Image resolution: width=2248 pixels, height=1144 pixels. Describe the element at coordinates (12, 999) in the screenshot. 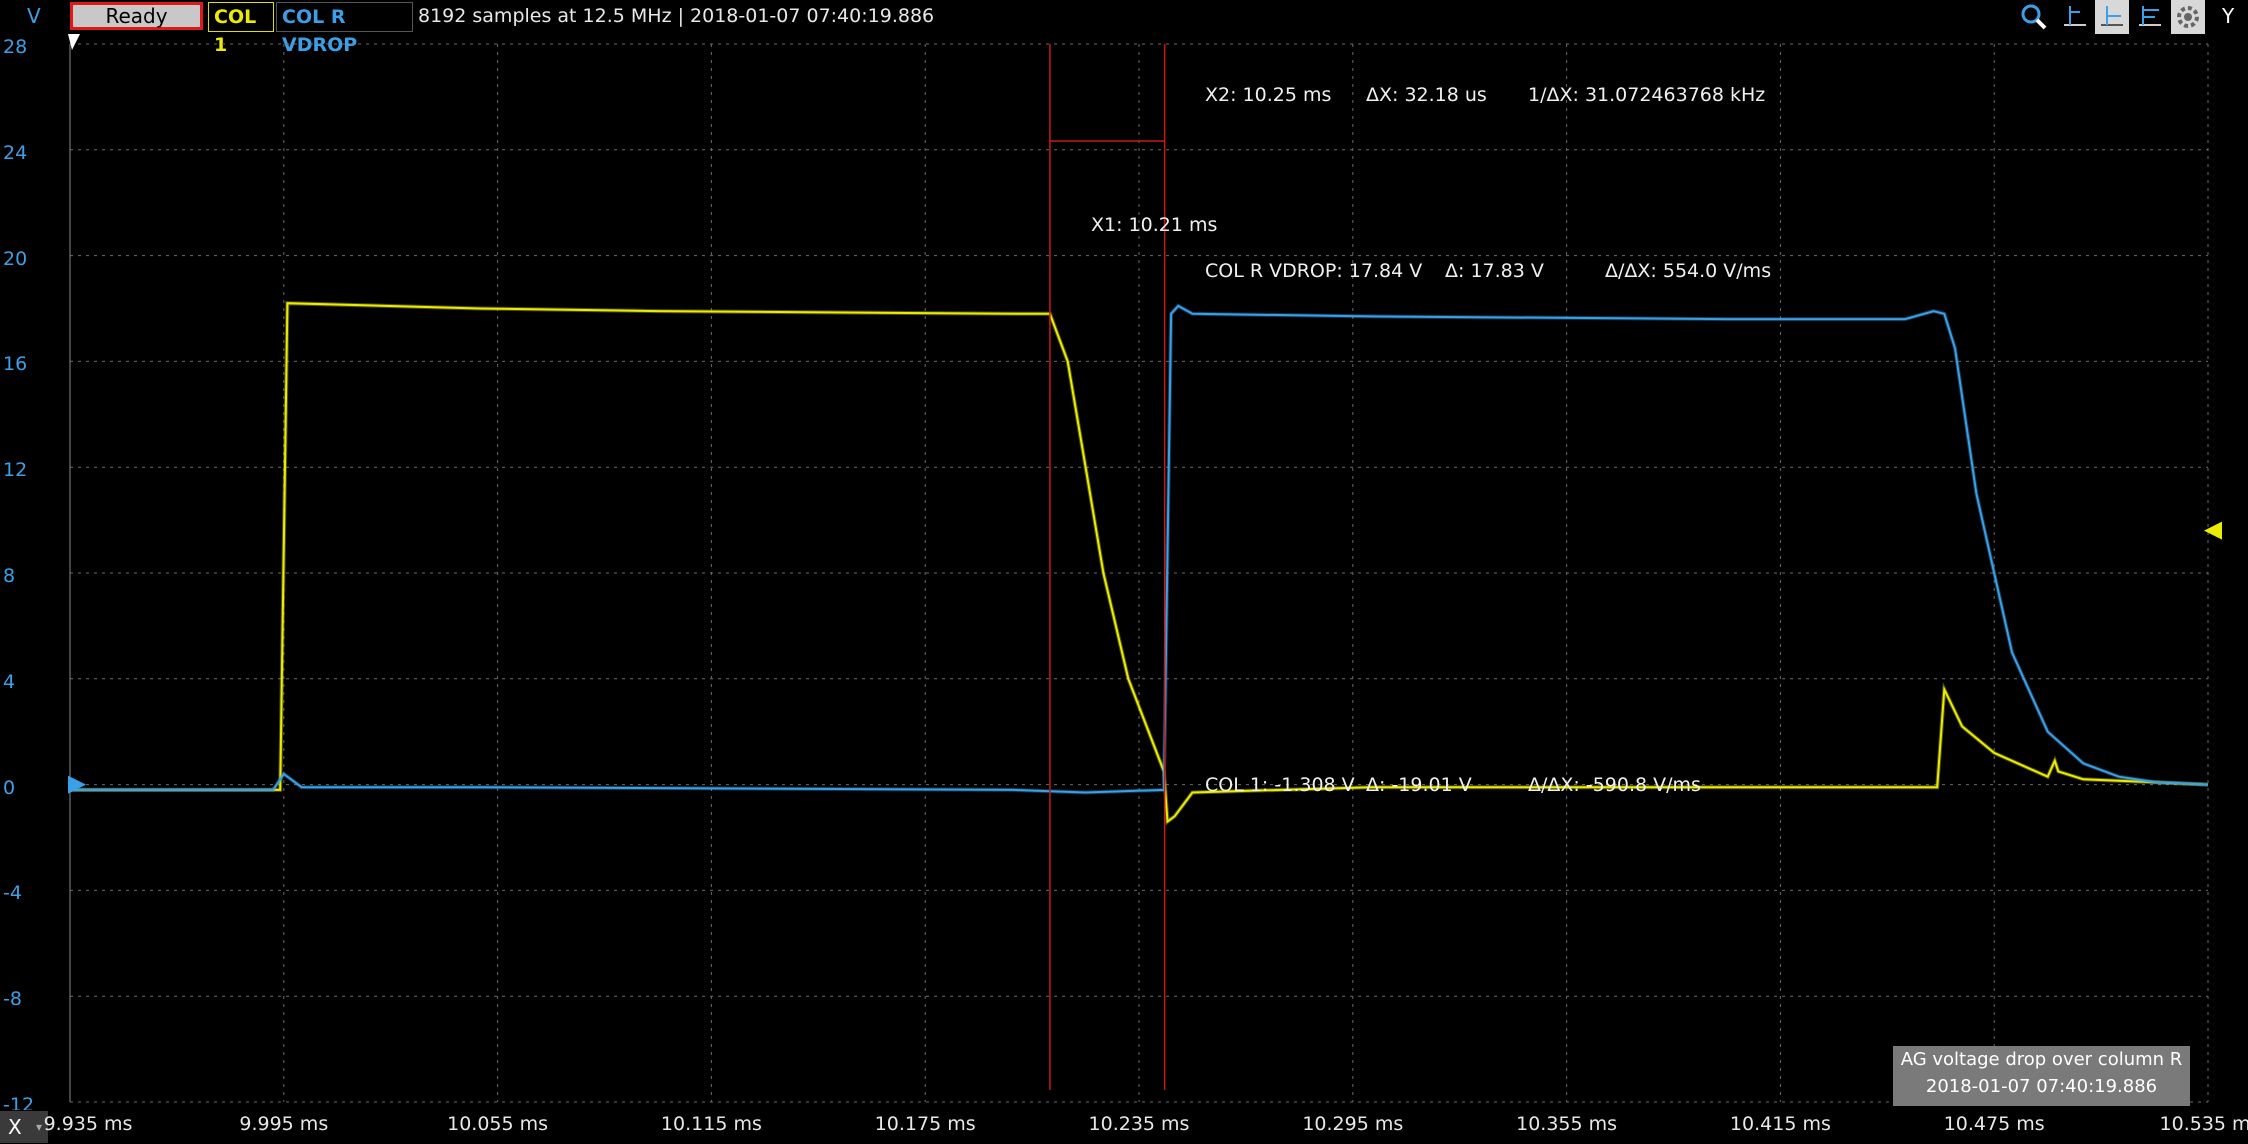

I see `y-tick-label: -8` at that location.